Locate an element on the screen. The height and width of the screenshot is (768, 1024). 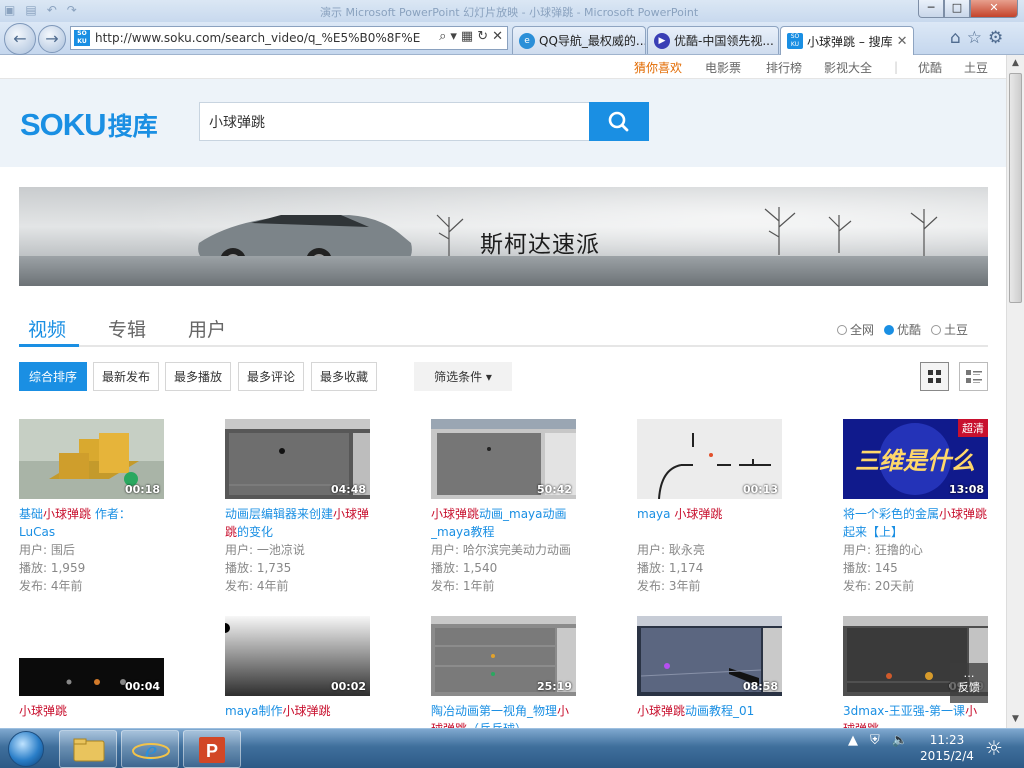
video-title: 动画层编辑器来创建小球弹跳的变化 is located at coordinates (297, 523).